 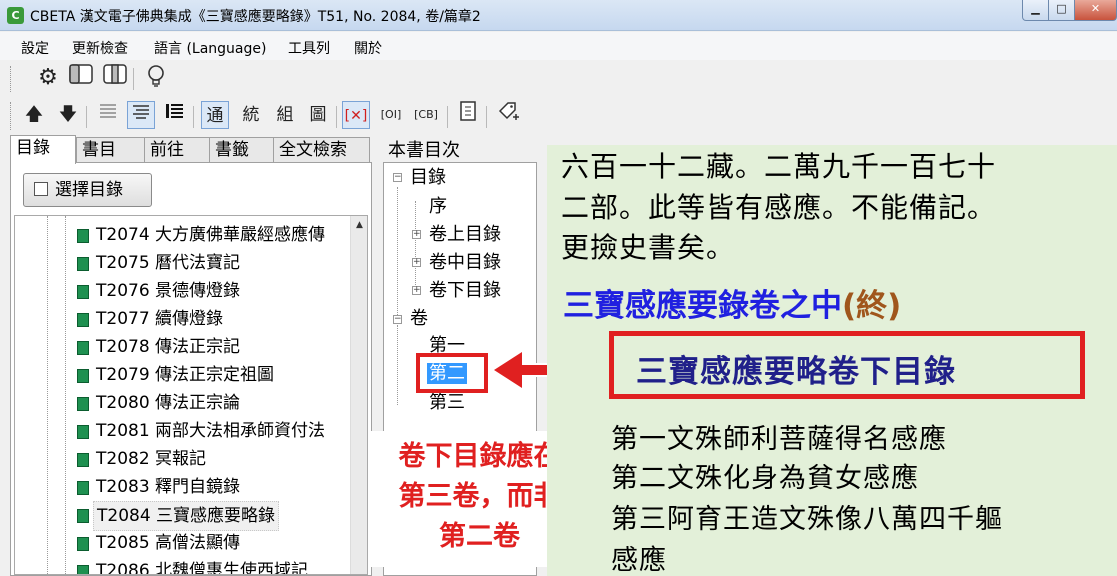 I want to click on arrow-down-icon: 🡇, so click(x=68, y=115).